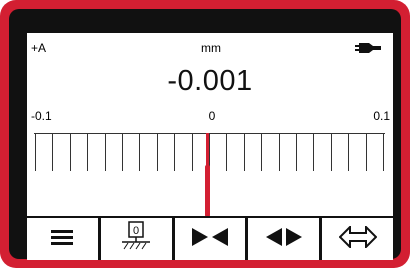  What do you see at coordinates (369, 50) in the screenshot?
I see `power-plug-icon` at bounding box center [369, 50].